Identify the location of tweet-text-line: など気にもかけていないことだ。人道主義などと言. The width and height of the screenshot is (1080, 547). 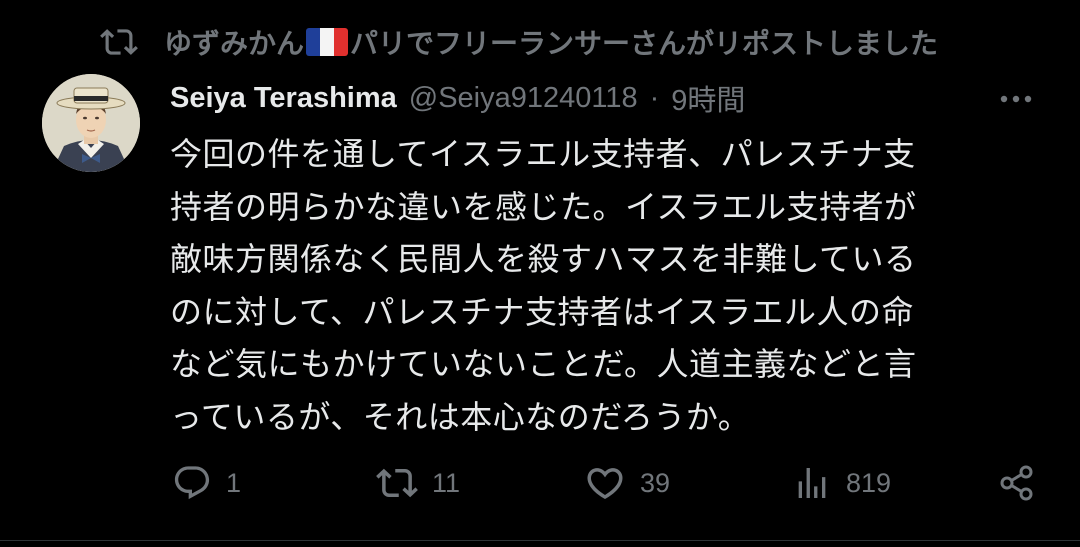
(543, 364).